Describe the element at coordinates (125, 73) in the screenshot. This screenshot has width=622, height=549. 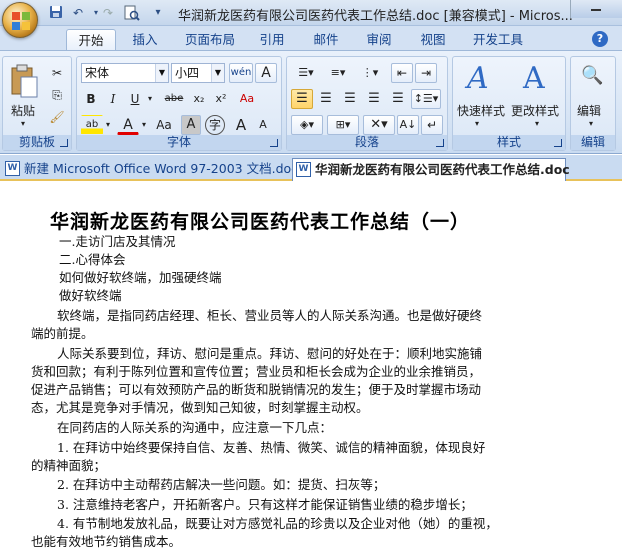
I see `font-name-combo: 宋体 ▼` at that location.